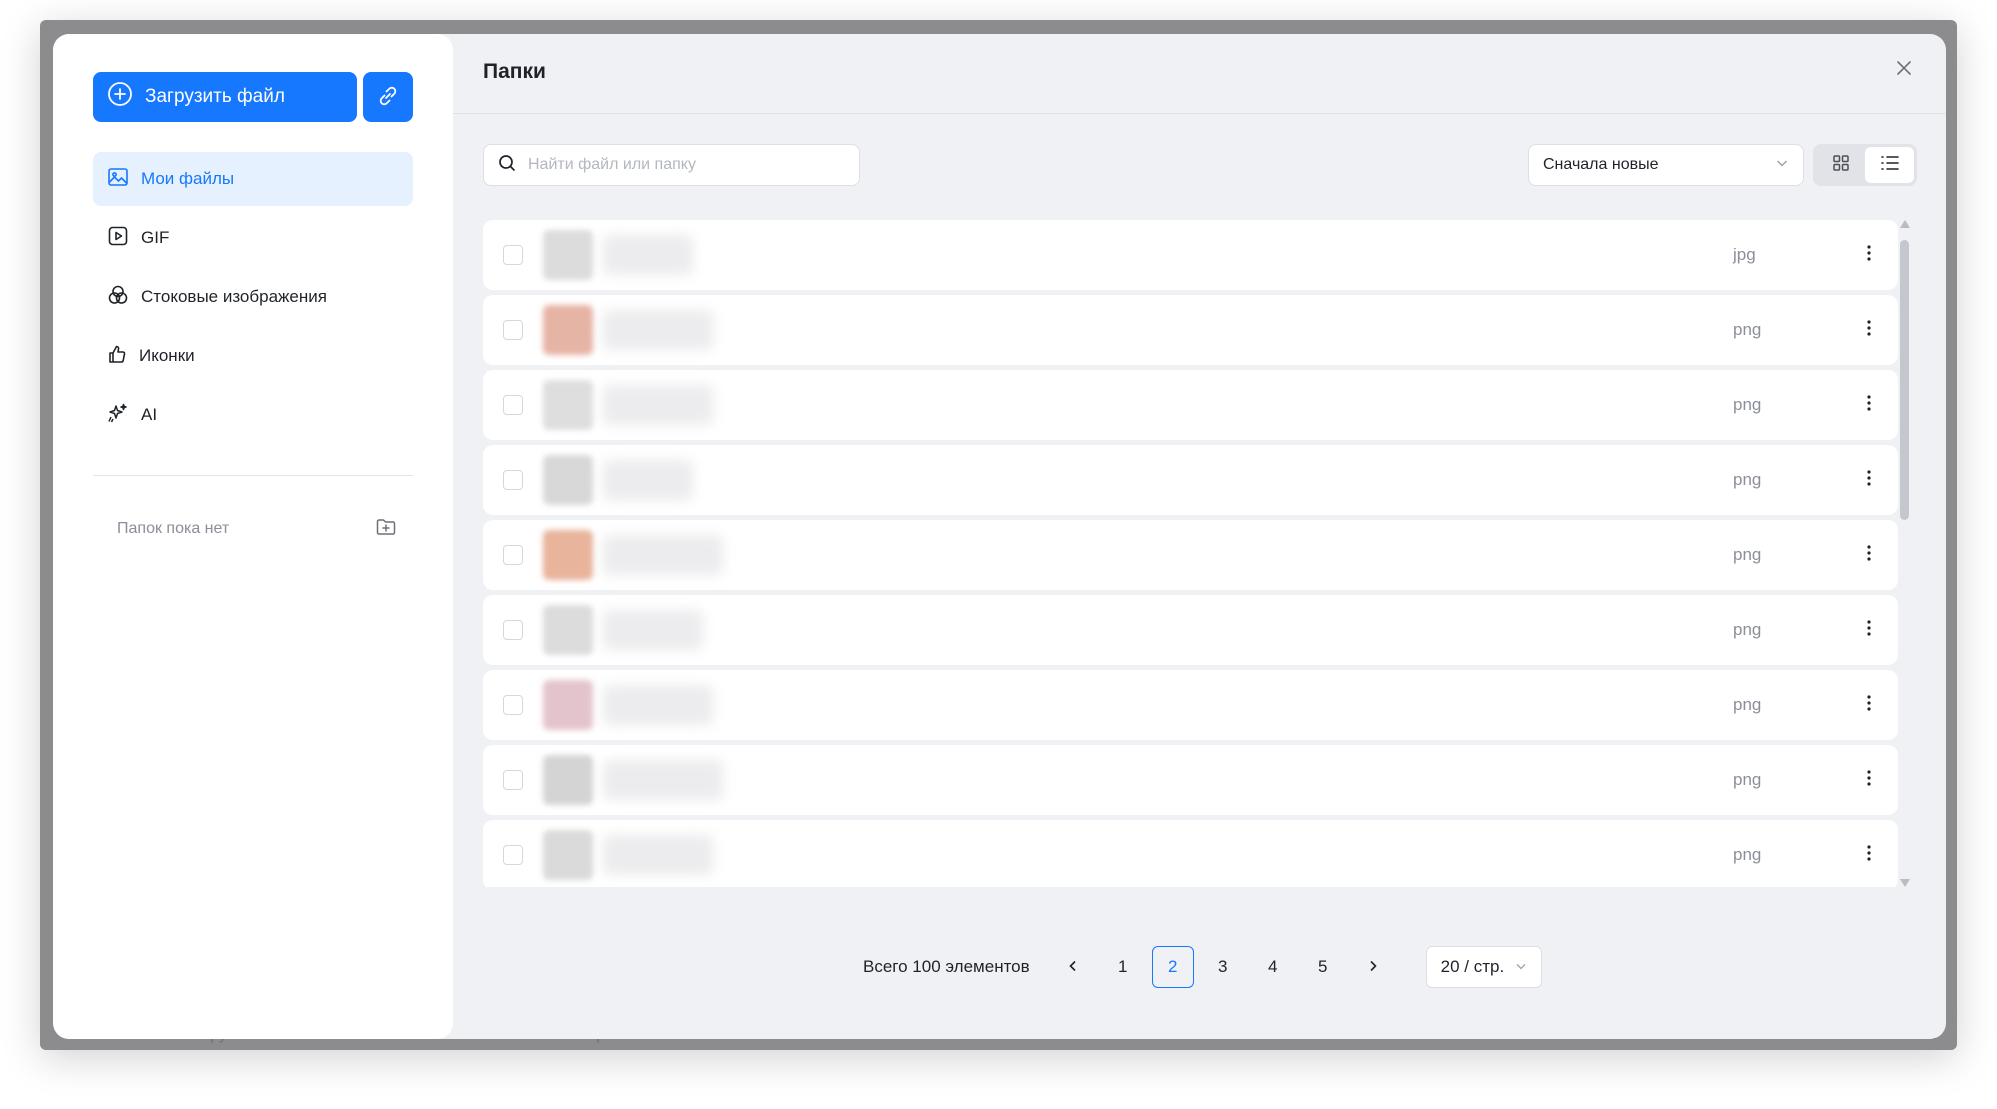 Image resolution: width=1997 pixels, height=1109 pixels. I want to click on scrollbar-thumb, so click(1904, 380).